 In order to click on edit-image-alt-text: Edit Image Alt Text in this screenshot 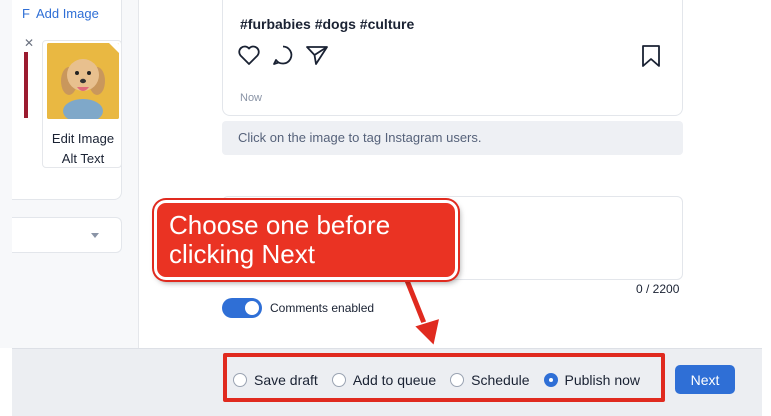, I will do `click(83, 149)`.